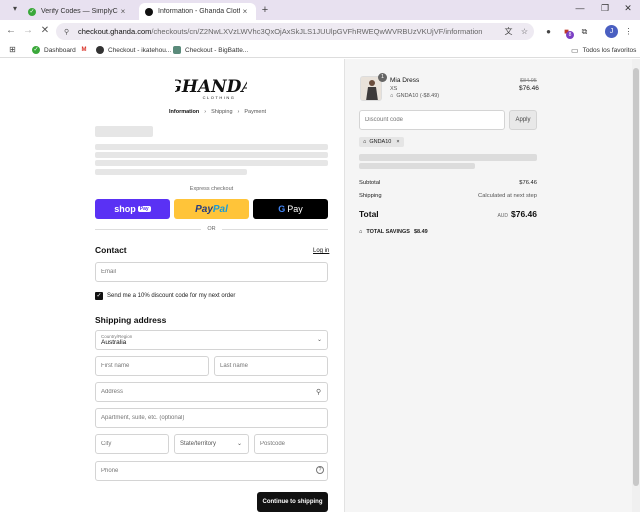 This screenshot has width=640, height=512. What do you see at coordinates (508, 31) in the screenshot?
I see `translate-icon: 文` at bounding box center [508, 31].